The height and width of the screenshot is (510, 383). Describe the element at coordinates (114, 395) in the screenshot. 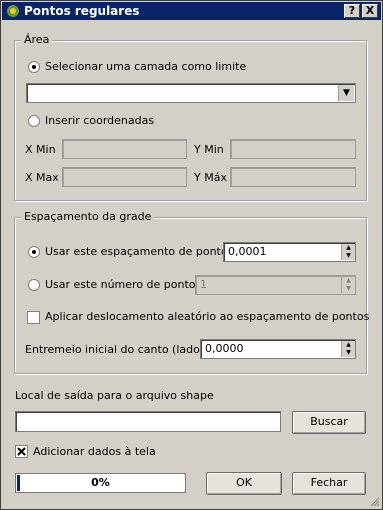

I see `output-label: Local de saída para o arquivo shape` at that location.